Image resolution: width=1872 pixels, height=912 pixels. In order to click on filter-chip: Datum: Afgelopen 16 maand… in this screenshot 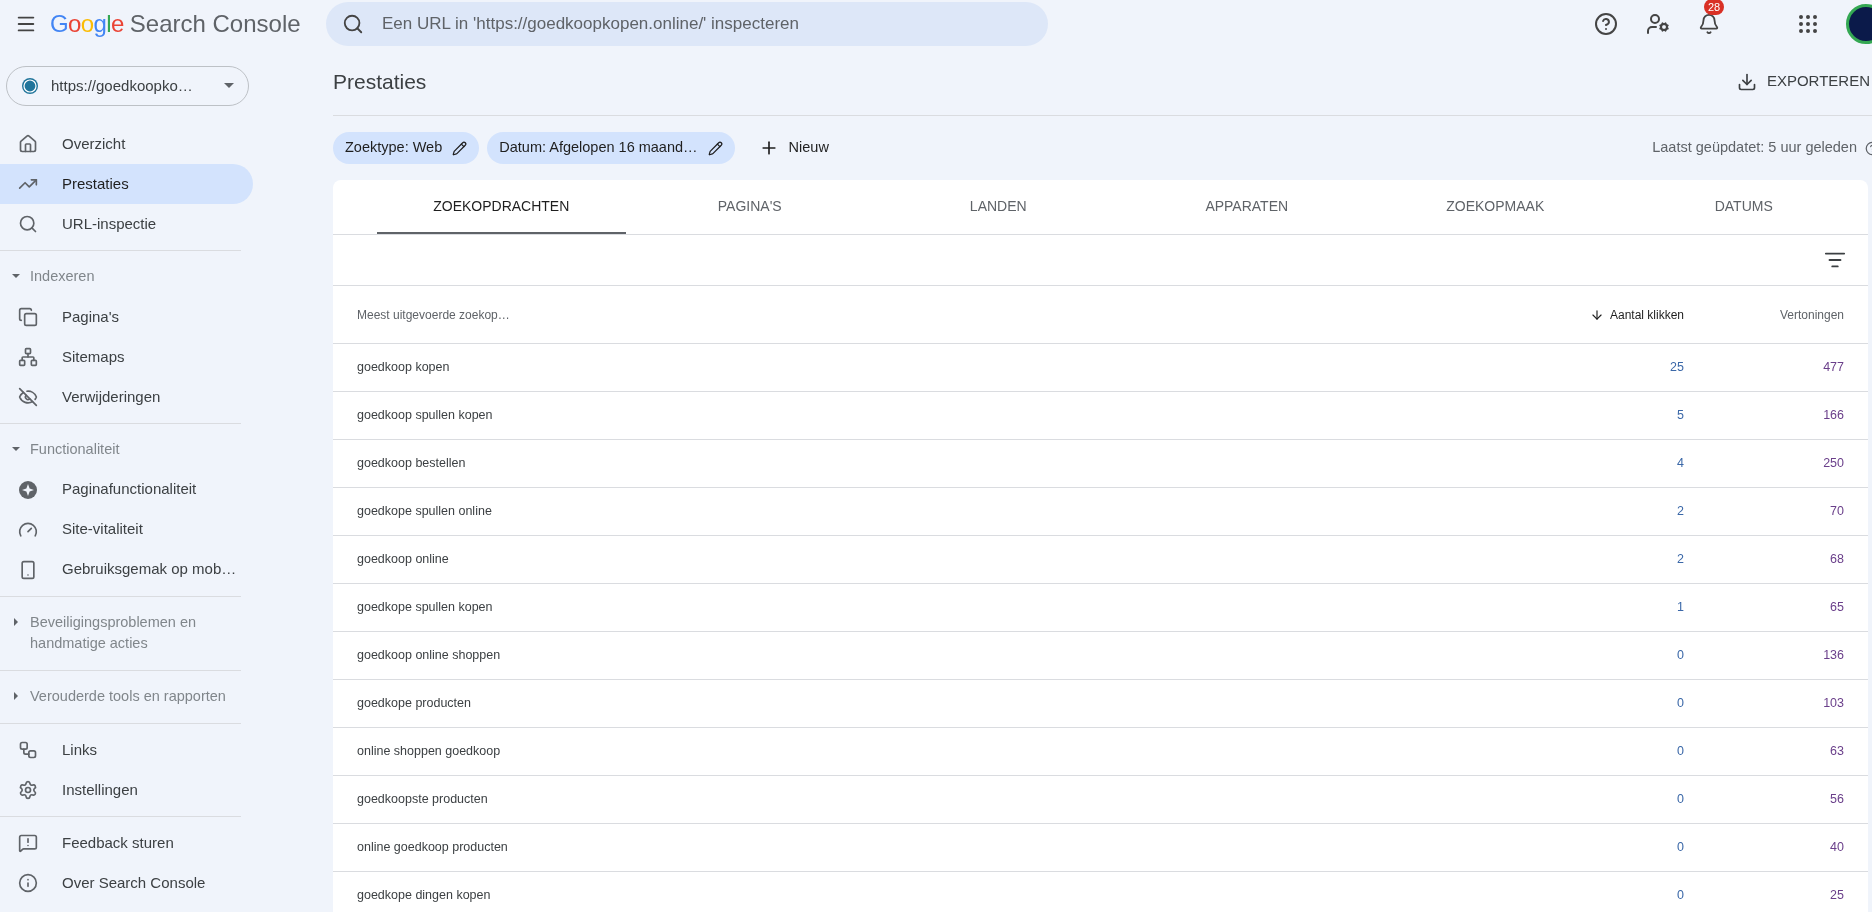, I will do `click(611, 148)`.